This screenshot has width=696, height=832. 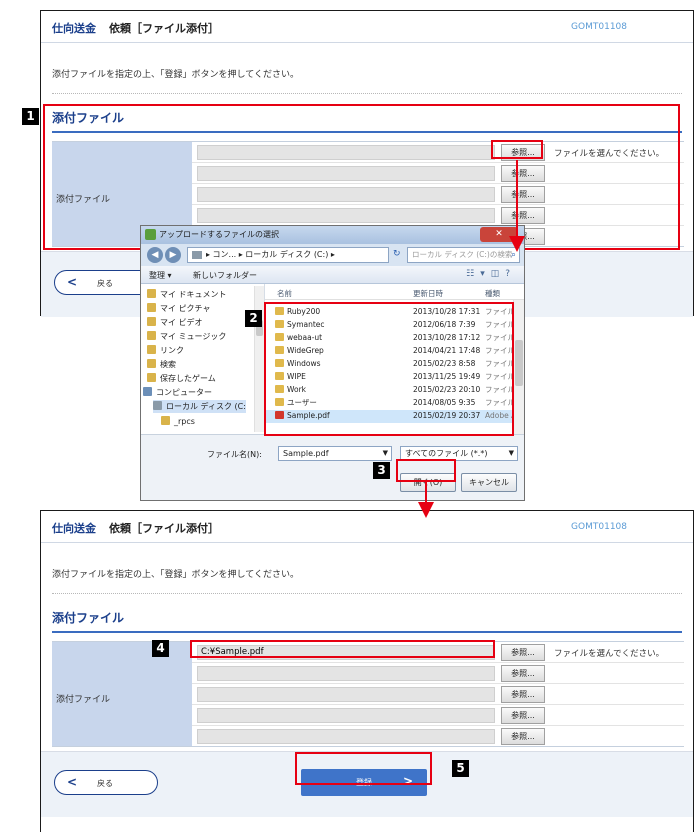 I want to click on highlight-file-input, so click(x=342, y=649).